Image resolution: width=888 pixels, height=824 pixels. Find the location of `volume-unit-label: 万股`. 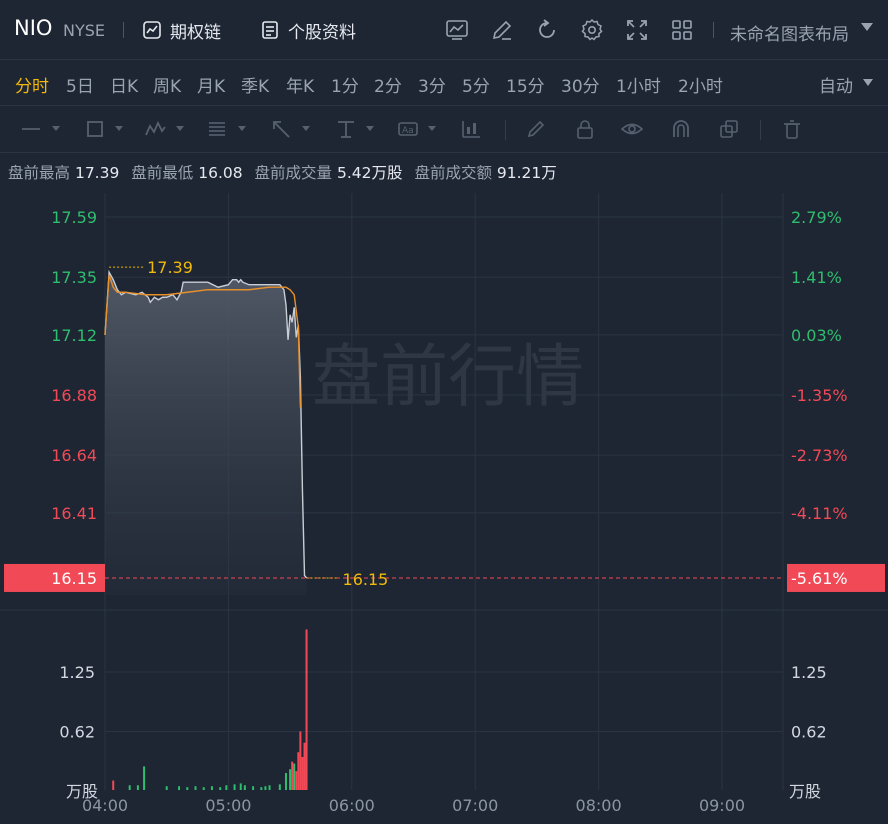

volume-unit-label: 万股 is located at coordinates (805, 791).